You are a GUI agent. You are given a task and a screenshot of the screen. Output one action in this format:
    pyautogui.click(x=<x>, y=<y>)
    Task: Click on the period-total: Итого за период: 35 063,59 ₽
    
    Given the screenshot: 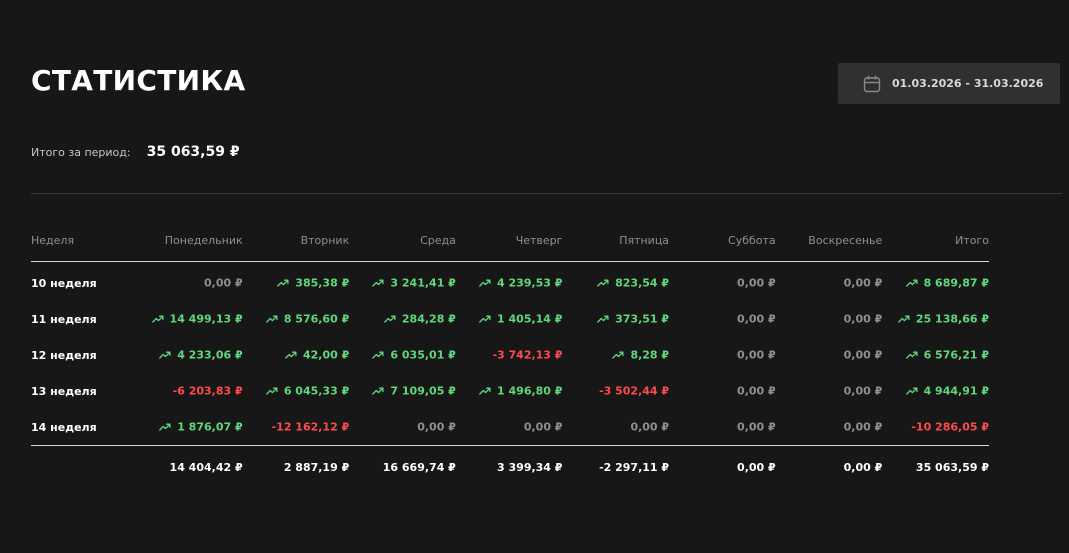 What is the action you would take?
    pyautogui.click(x=135, y=152)
    